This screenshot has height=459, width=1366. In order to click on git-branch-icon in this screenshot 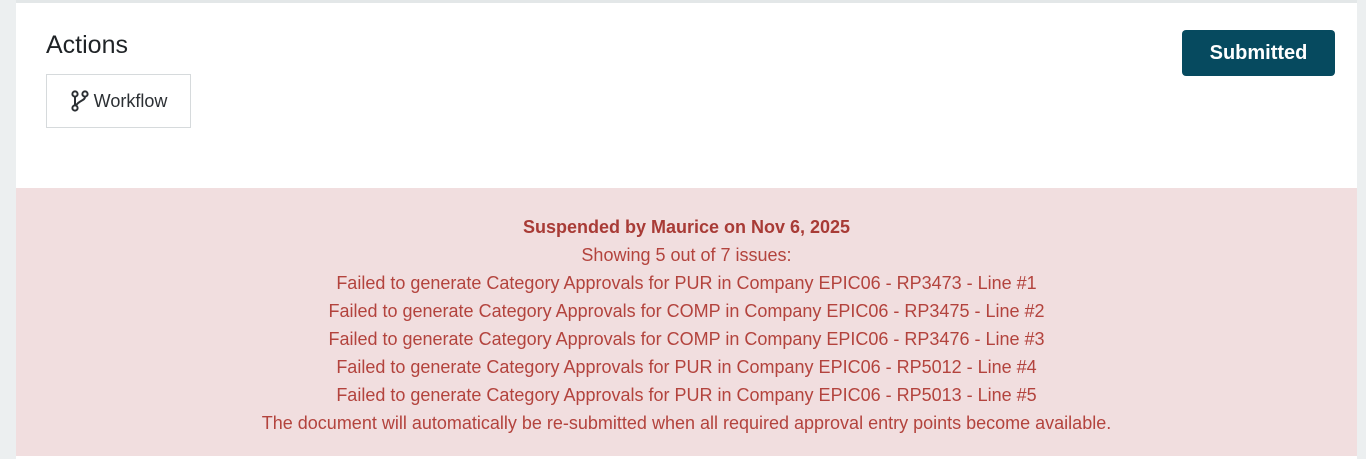, I will do `click(80, 101)`.